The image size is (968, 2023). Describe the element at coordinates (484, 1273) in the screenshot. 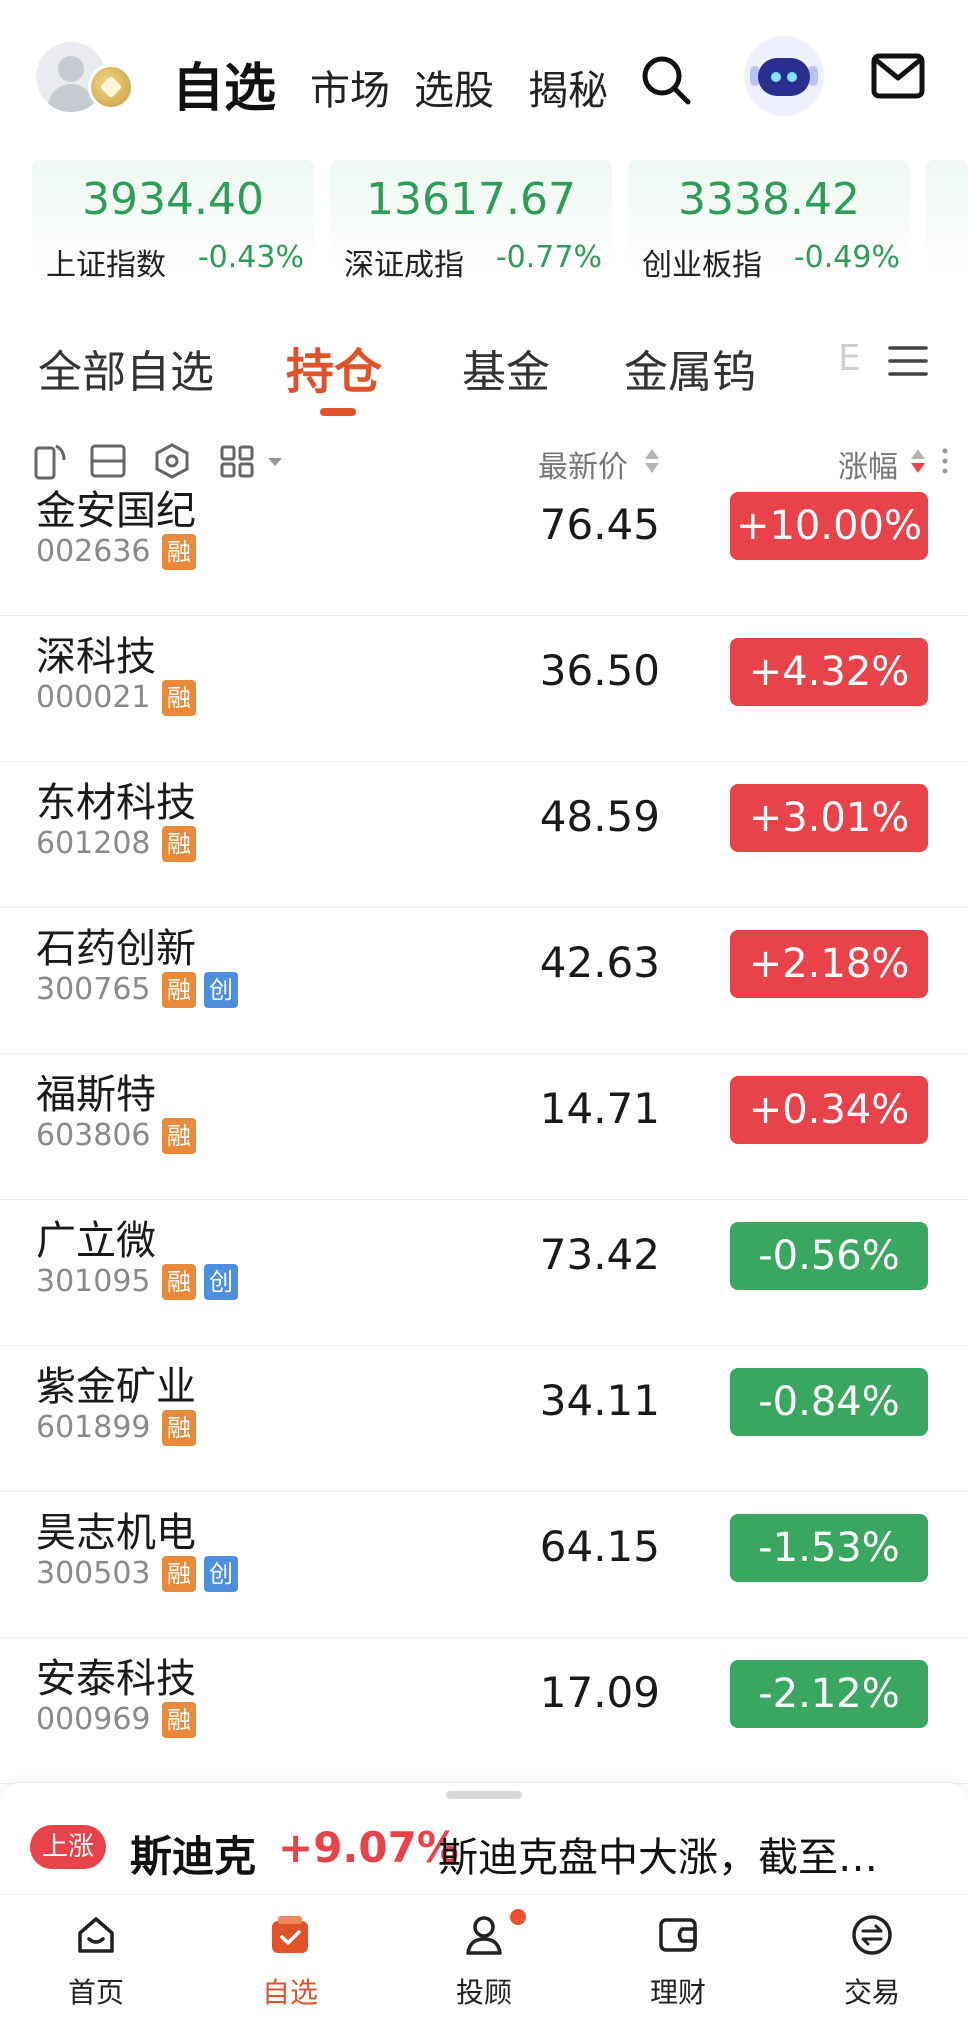

I see `stock-row: 广立微 301095 融创 73.42 -0.56%` at that location.